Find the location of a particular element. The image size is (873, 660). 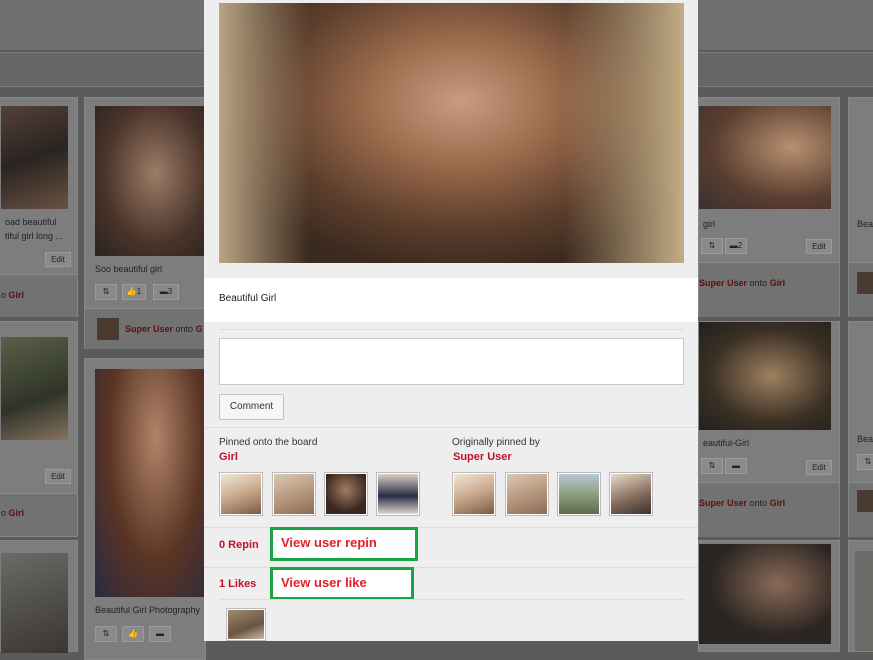

comment-button: Comment is located at coordinates (251, 407).